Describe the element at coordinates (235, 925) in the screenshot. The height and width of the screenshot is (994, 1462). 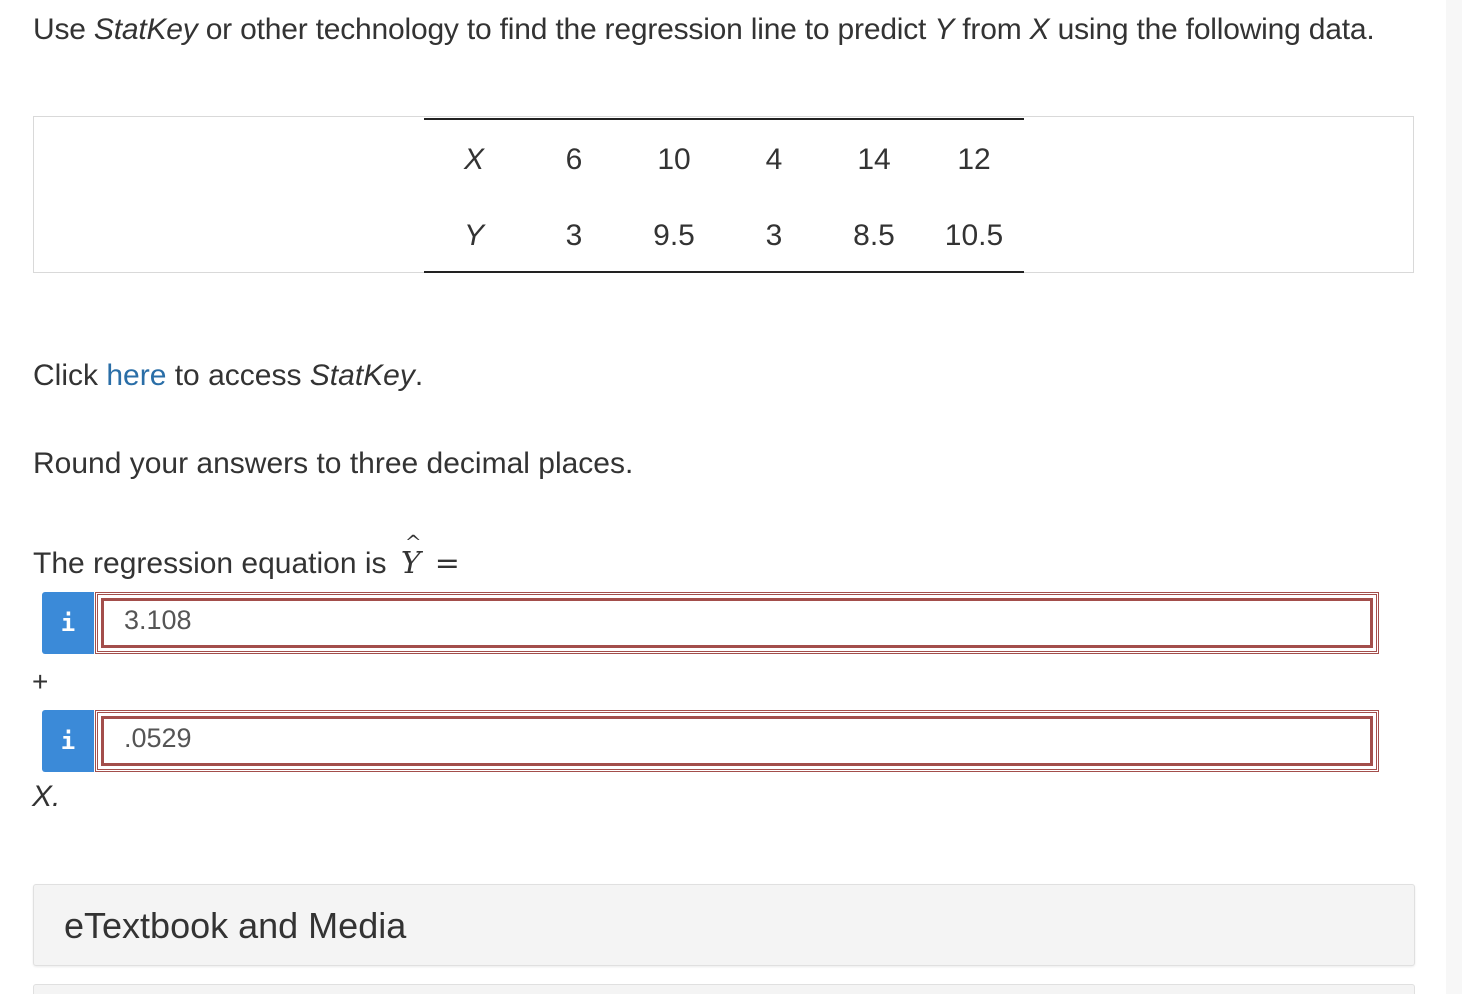
I see `etextbook-media-label: eTextbook and Media` at that location.